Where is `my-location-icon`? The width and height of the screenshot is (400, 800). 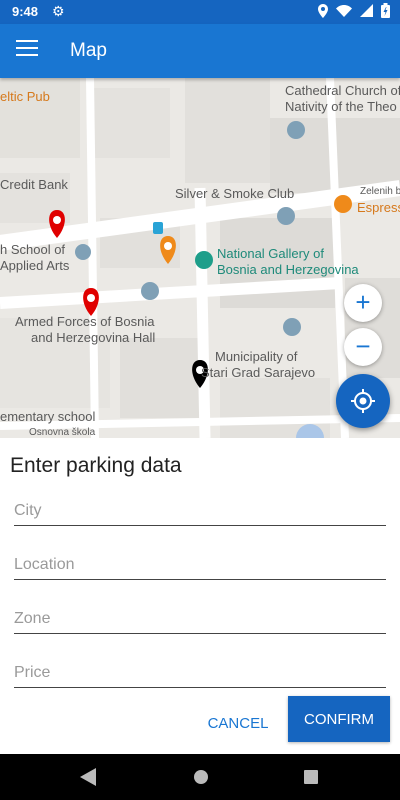
my-location-icon is located at coordinates (363, 401).